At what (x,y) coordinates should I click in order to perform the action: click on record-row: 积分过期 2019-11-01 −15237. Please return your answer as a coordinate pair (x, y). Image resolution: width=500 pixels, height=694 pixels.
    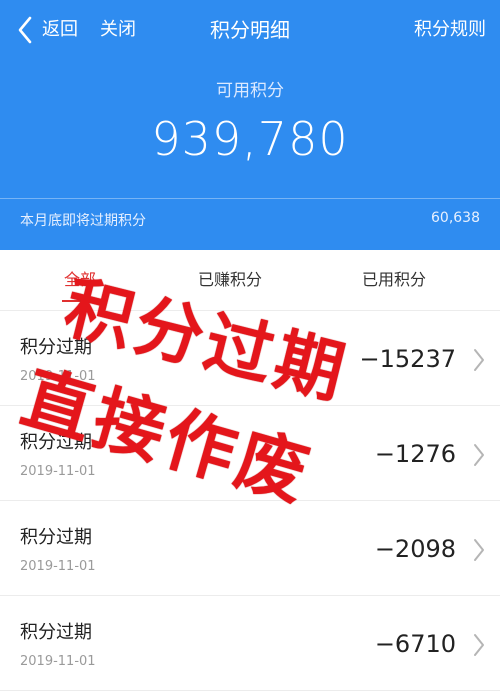
    Looking at the image, I should click on (250, 358).